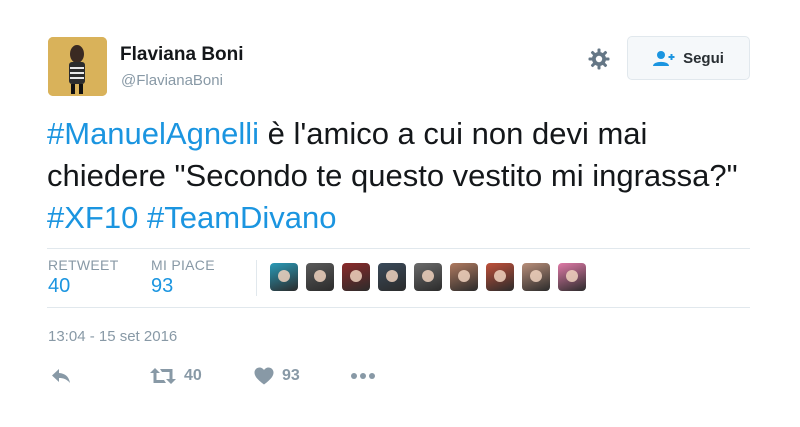 The image size is (800, 427). Describe the element at coordinates (83, 277) in the screenshot. I see `retweet-stat: RETWEET 40` at that location.